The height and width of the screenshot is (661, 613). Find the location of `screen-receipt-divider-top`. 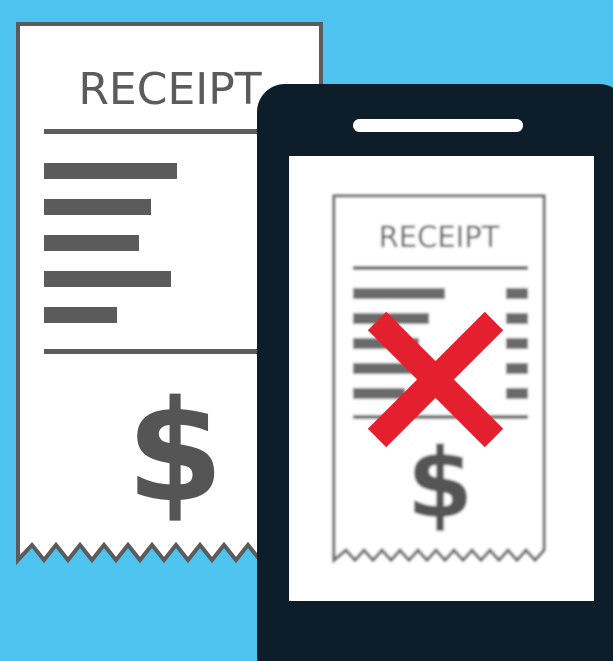

screen-receipt-divider-top is located at coordinates (440, 268).